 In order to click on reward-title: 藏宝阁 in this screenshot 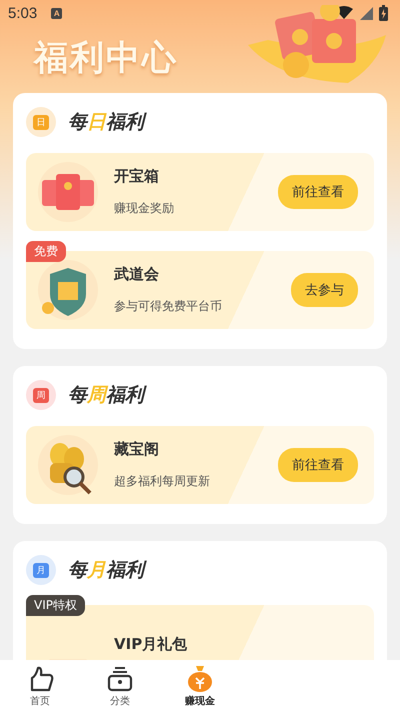, I will do `click(137, 449)`.